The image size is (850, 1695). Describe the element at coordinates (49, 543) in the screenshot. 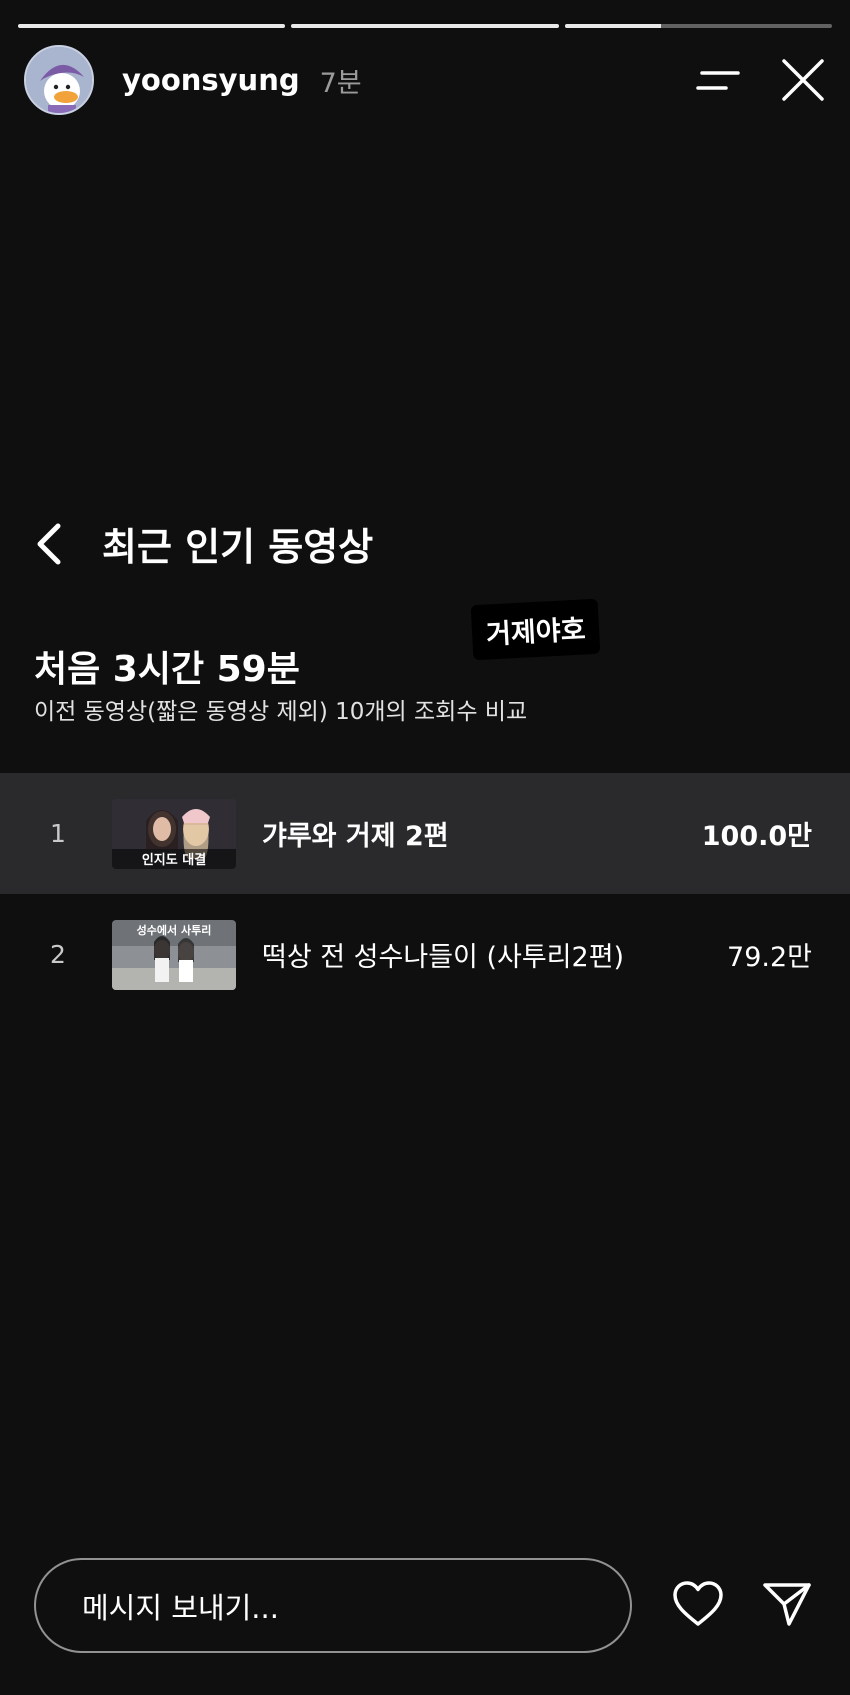

I see `back-chevron-icon` at that location.